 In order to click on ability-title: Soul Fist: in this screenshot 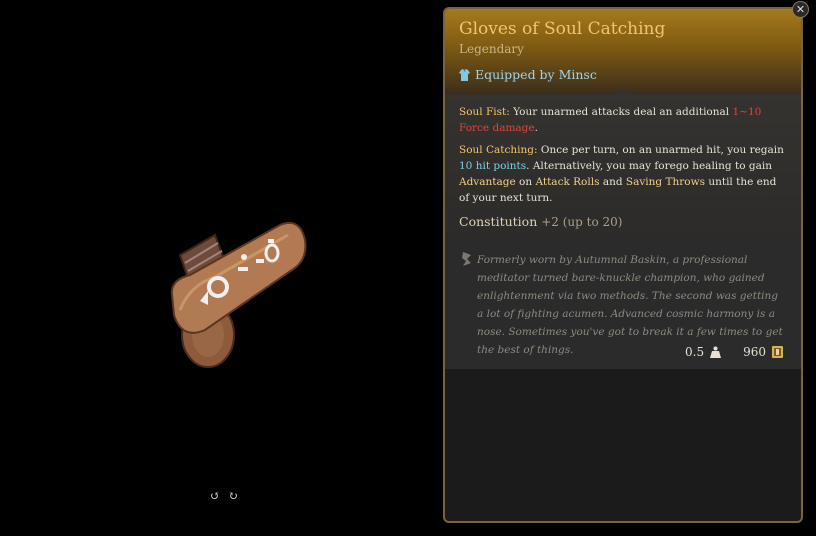, I will do `click(484, 112)`.